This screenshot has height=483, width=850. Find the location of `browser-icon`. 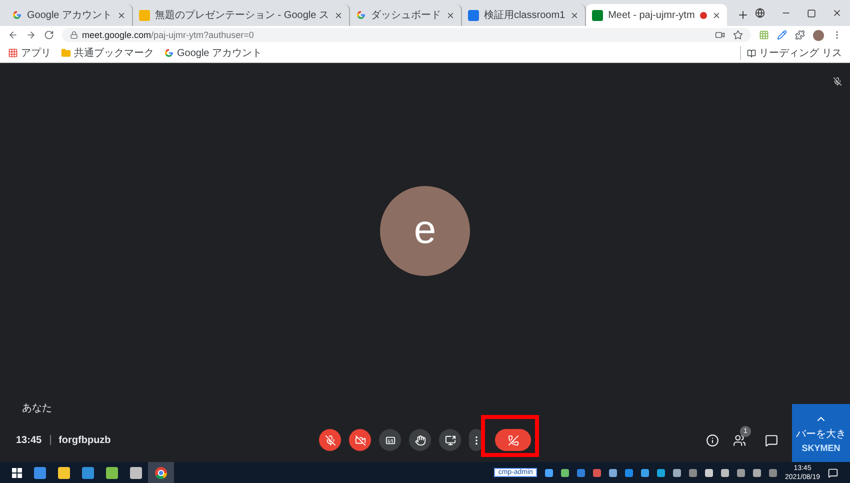

browser-icon is located at coordinates (161, 472).